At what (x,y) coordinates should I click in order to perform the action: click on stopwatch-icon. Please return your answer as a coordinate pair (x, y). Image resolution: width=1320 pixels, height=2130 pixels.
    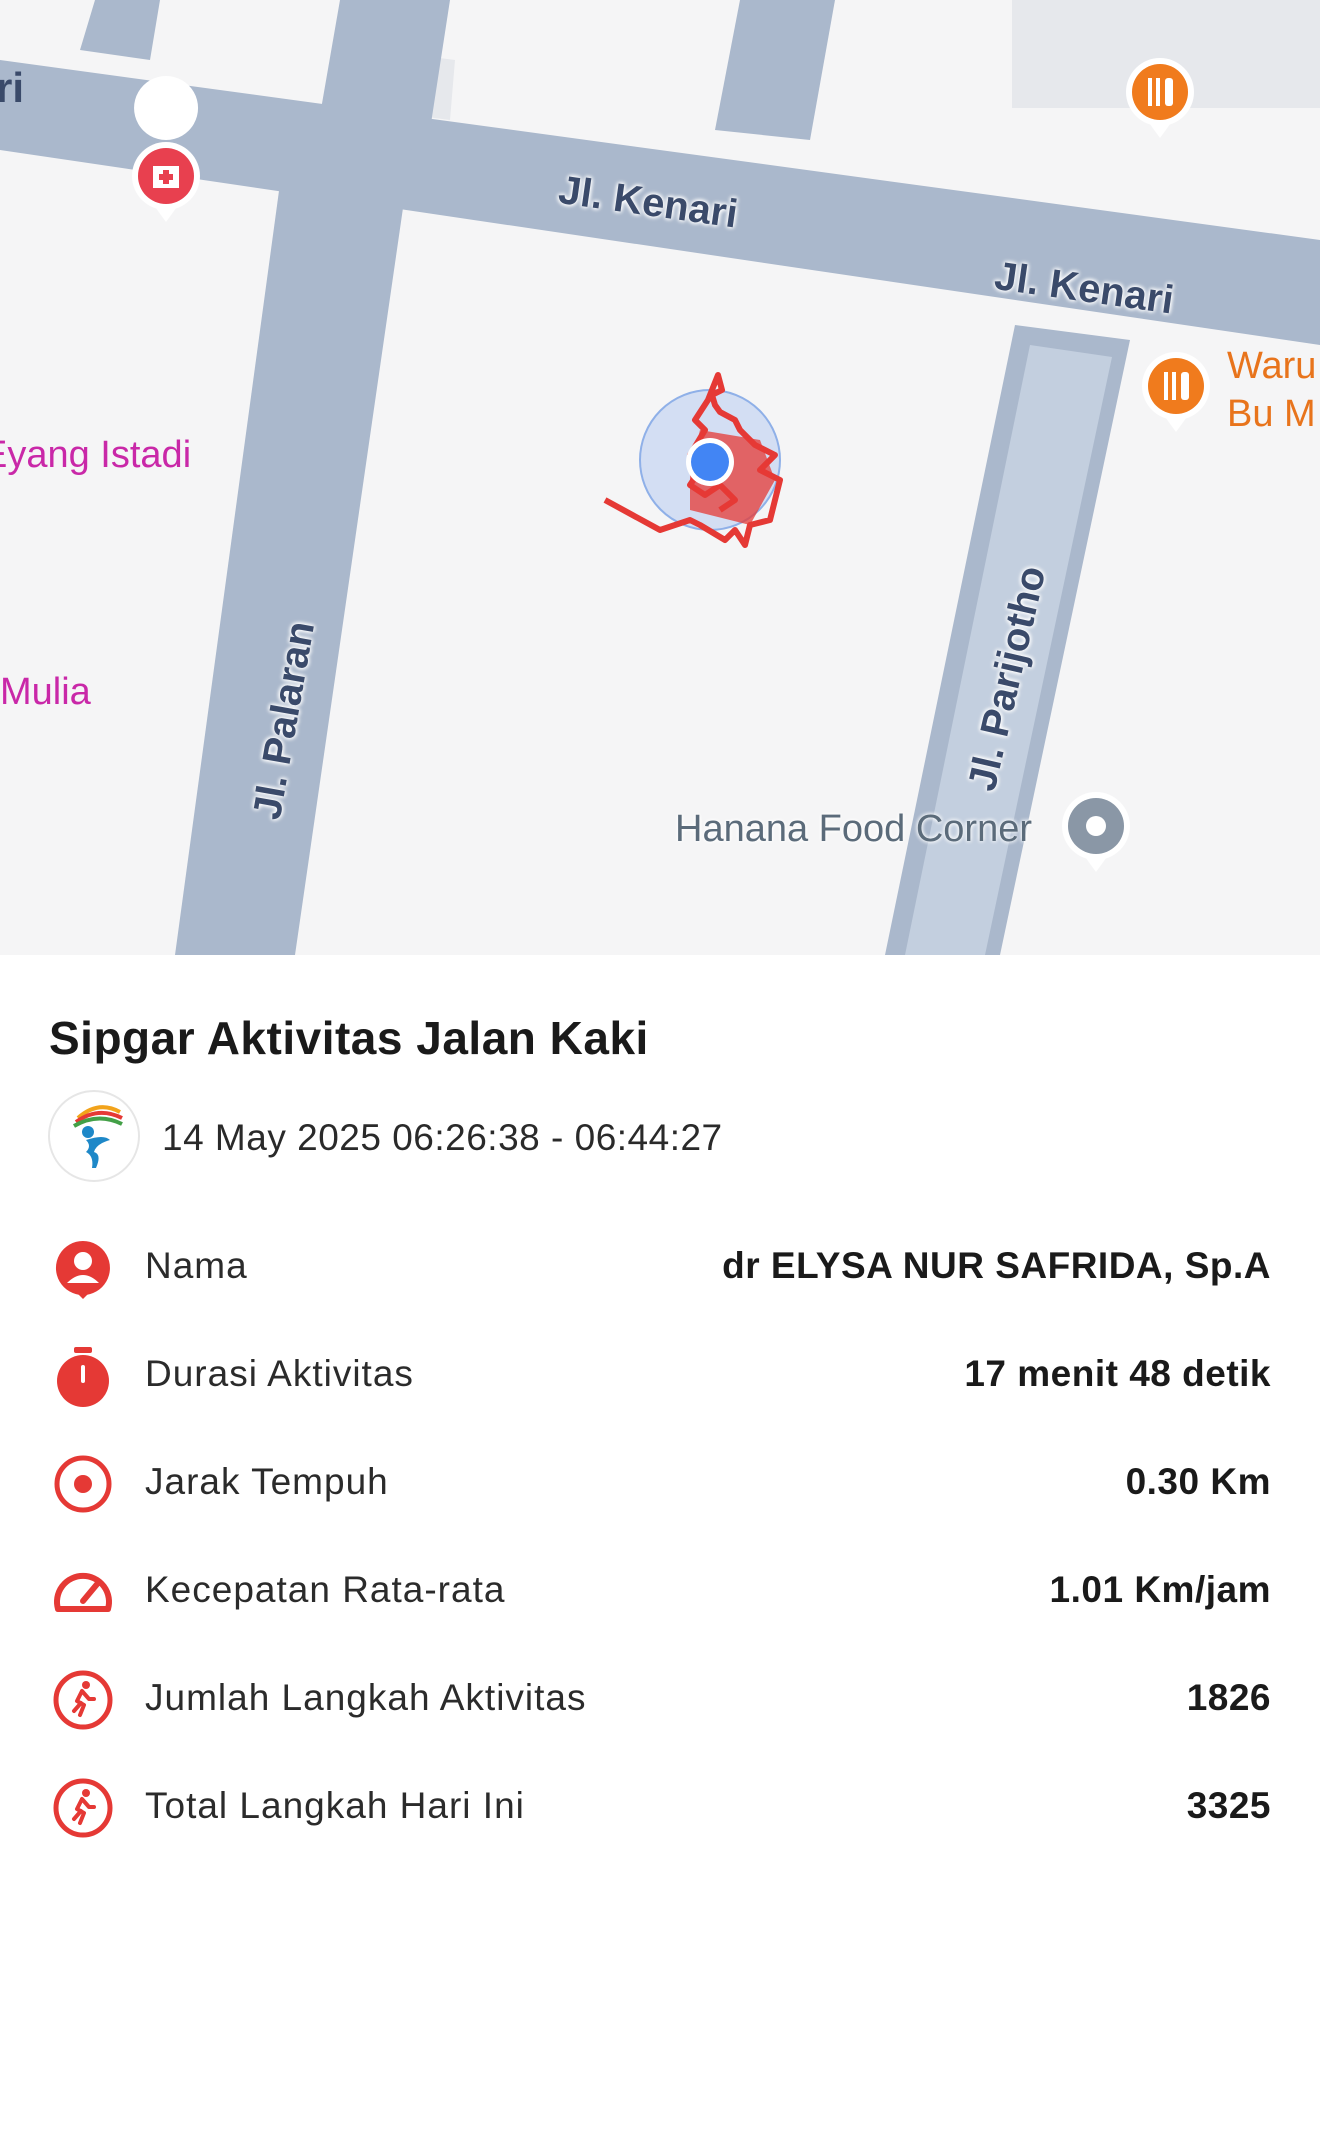
    Looking at the image, I should click on (83, 1377).